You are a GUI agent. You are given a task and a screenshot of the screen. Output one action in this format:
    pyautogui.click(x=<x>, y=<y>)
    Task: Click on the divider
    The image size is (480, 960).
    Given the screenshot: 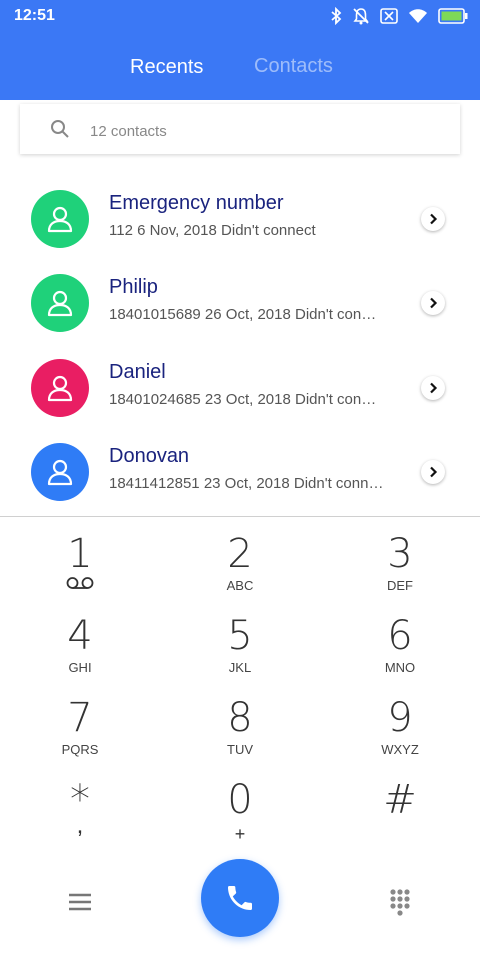 What is the action you would take?
    pyautogui.click(x=240, y=516)
    